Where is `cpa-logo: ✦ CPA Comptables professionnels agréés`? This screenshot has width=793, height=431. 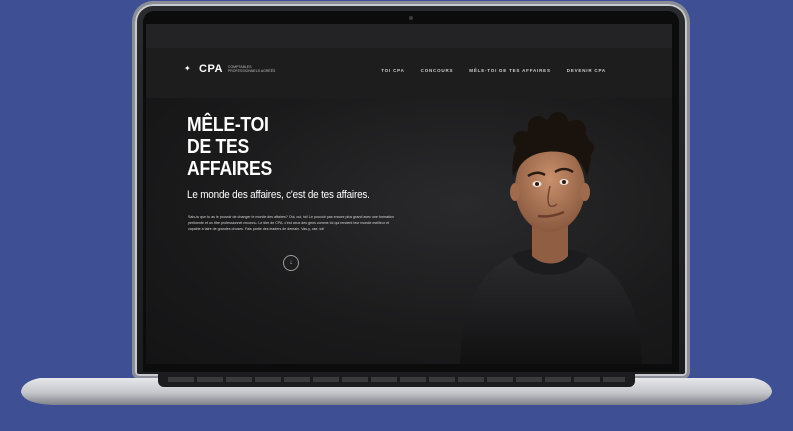 cpa-logo: ✦ CPA Comptables professionnels agréés is located at coordinates (231, 69).